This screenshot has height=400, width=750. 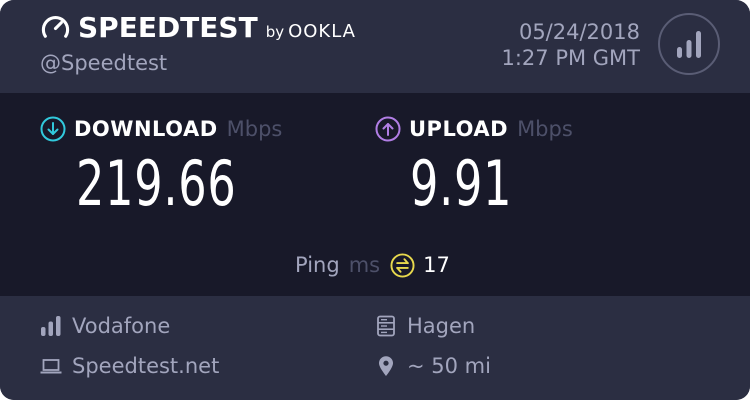 I want to click on upload-arrow-icon, so click(x=388, y=129).